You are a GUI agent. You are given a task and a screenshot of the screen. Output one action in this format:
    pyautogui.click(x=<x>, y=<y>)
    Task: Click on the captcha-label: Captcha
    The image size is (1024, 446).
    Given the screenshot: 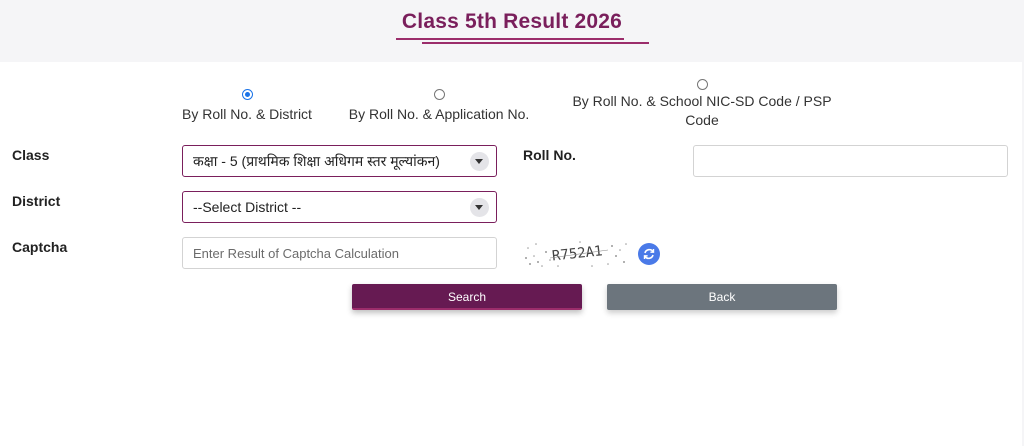 What is the action you would take?
    pyautogui.click(x=40, y=247)
    